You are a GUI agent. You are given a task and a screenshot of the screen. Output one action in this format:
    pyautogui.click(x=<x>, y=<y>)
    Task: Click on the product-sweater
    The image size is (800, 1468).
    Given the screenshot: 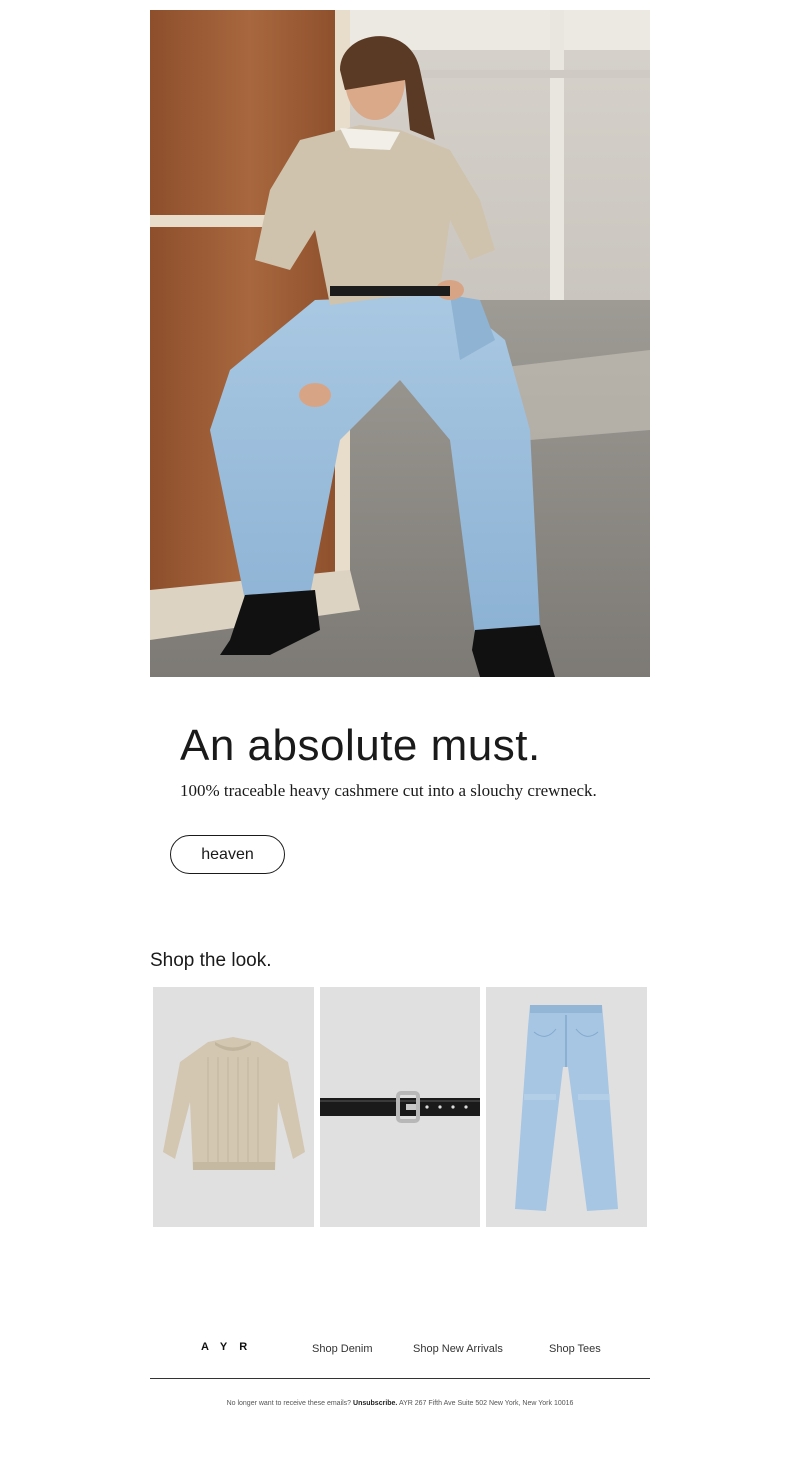 What is the action you would take?
    pyautogui.click(x=233, y=1107)
    